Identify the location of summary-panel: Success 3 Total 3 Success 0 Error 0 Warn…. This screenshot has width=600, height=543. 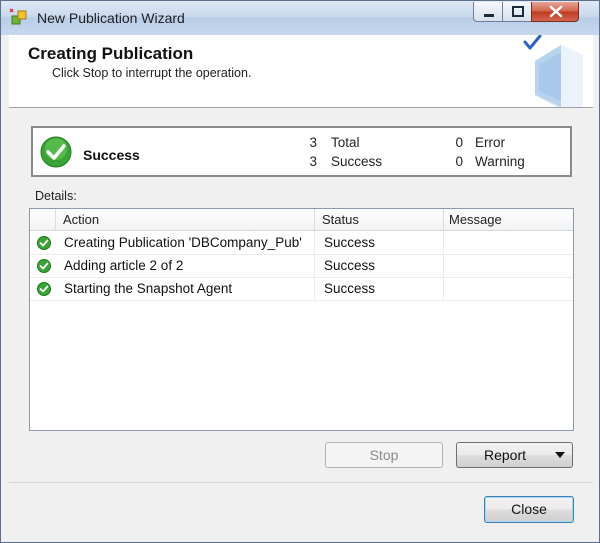
(301, 151).